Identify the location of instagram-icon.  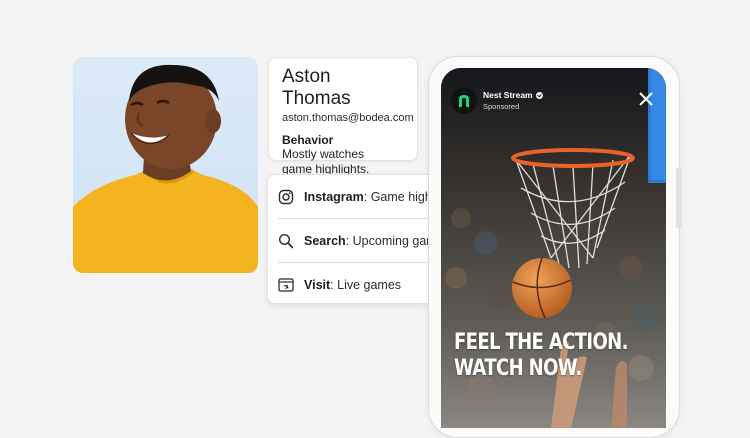
(286, 196).